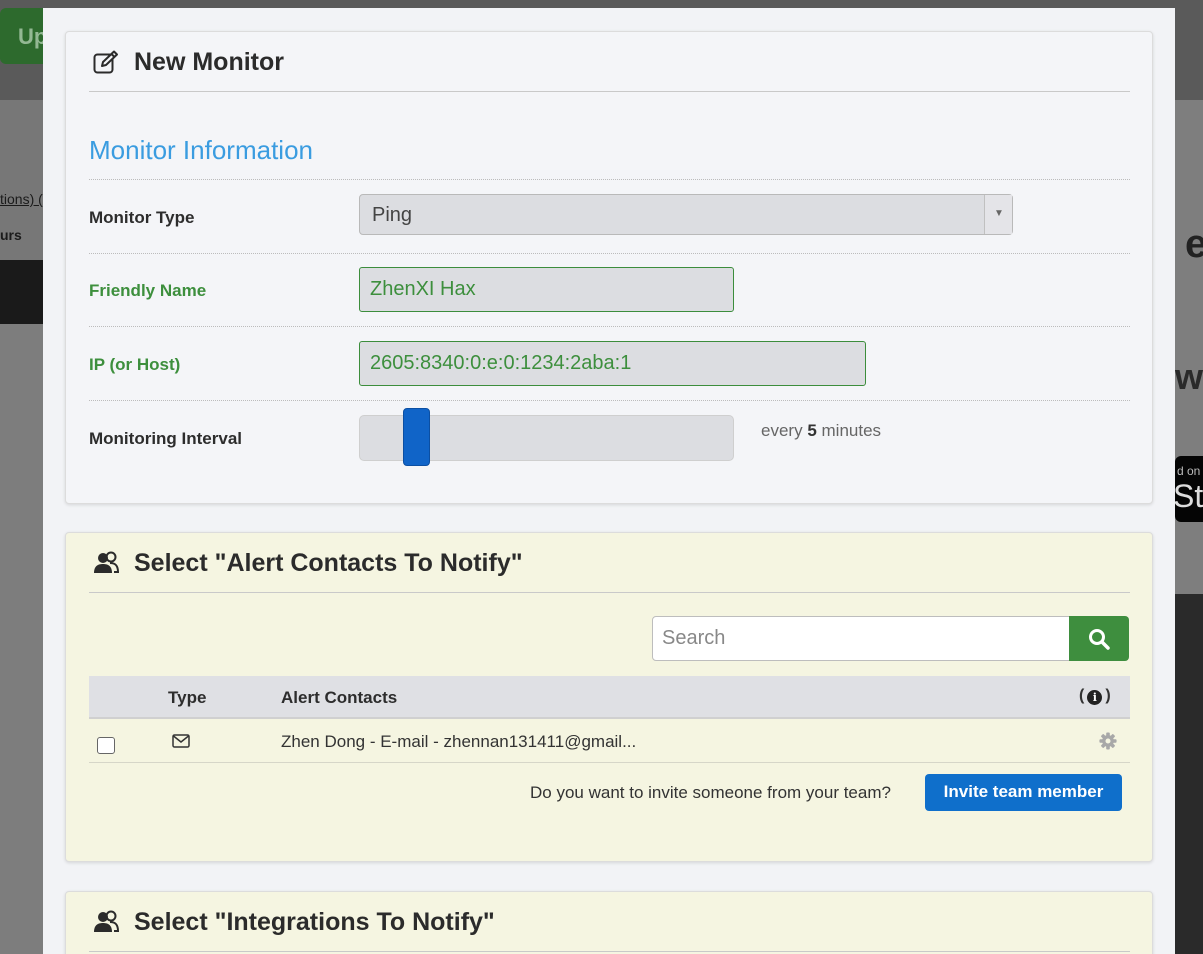 The image size is (1203, 954). Describe the element at coordinates (1108, 741) in the screenshot. I see `gear-icon` at that location.